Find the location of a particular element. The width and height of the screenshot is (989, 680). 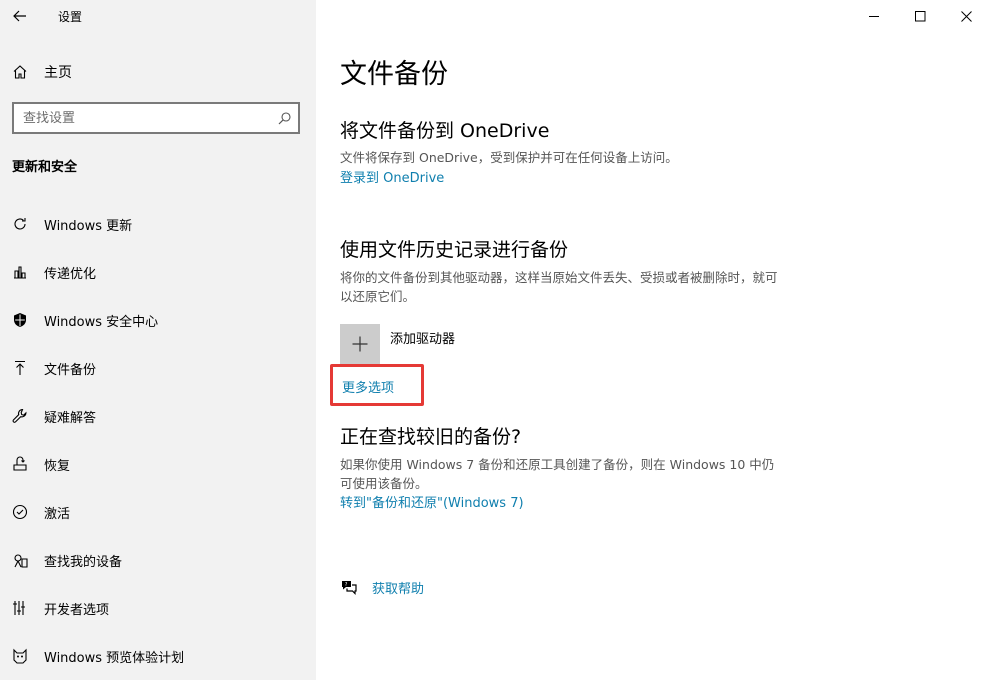

recovery-icon is located at coordinates (20, 464).